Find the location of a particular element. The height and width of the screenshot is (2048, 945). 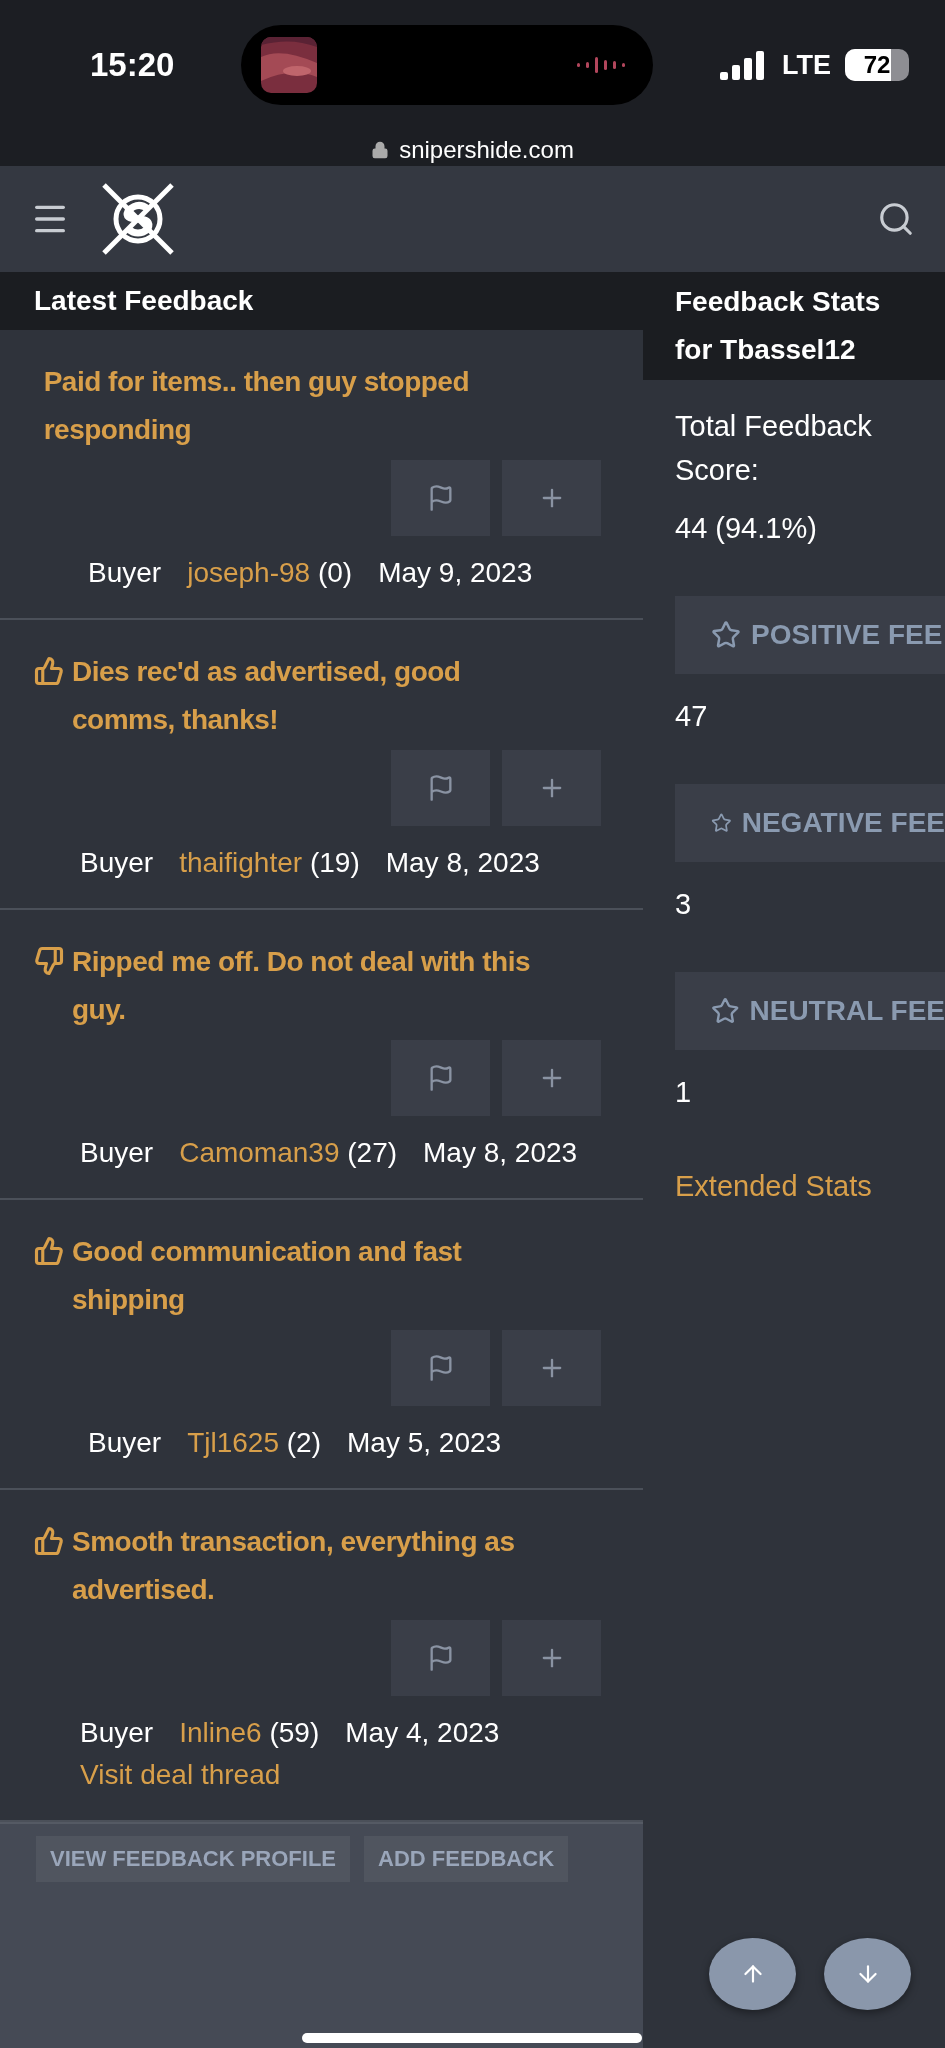

user-link: Camoman39 is located at coordinates (259, 1152).